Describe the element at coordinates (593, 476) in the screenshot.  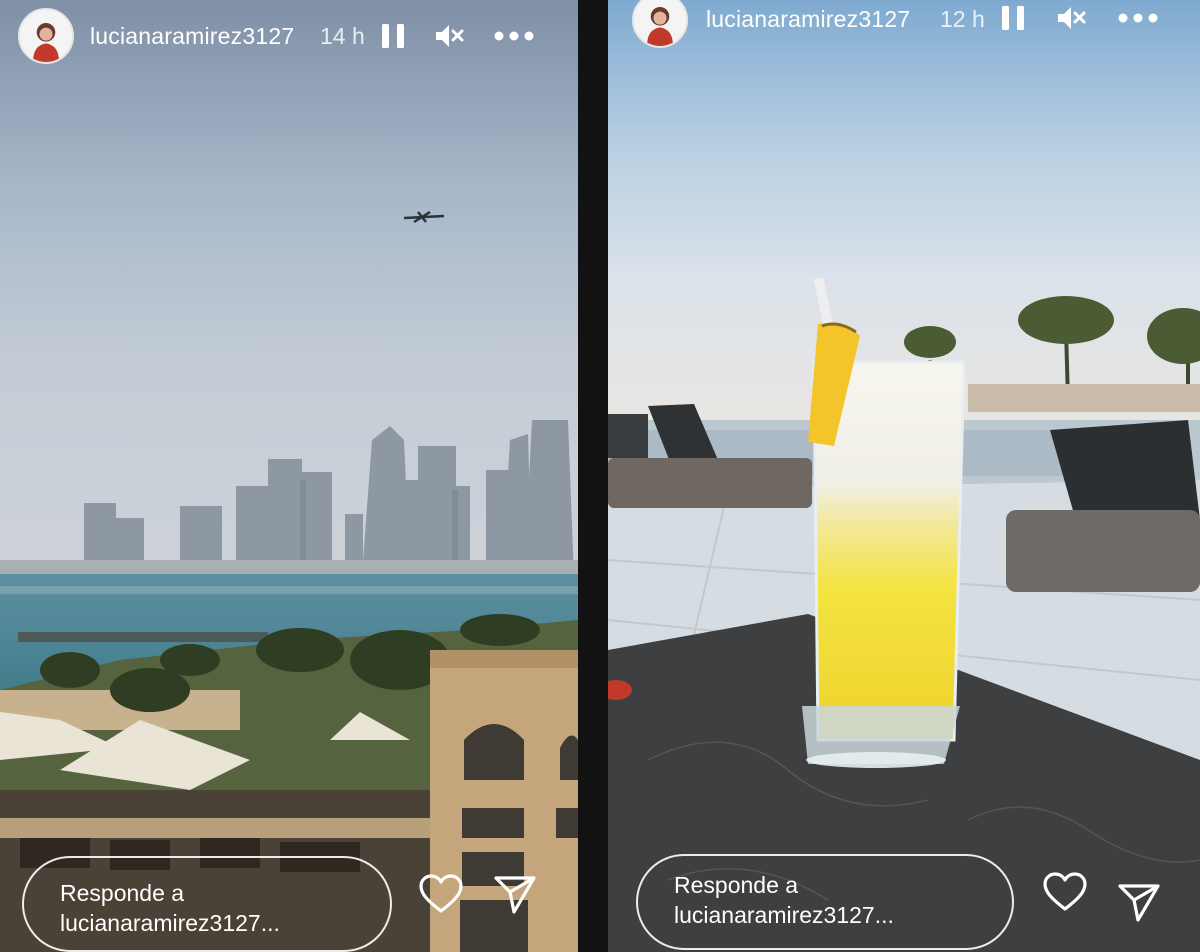
I see `story-divider` at that location.